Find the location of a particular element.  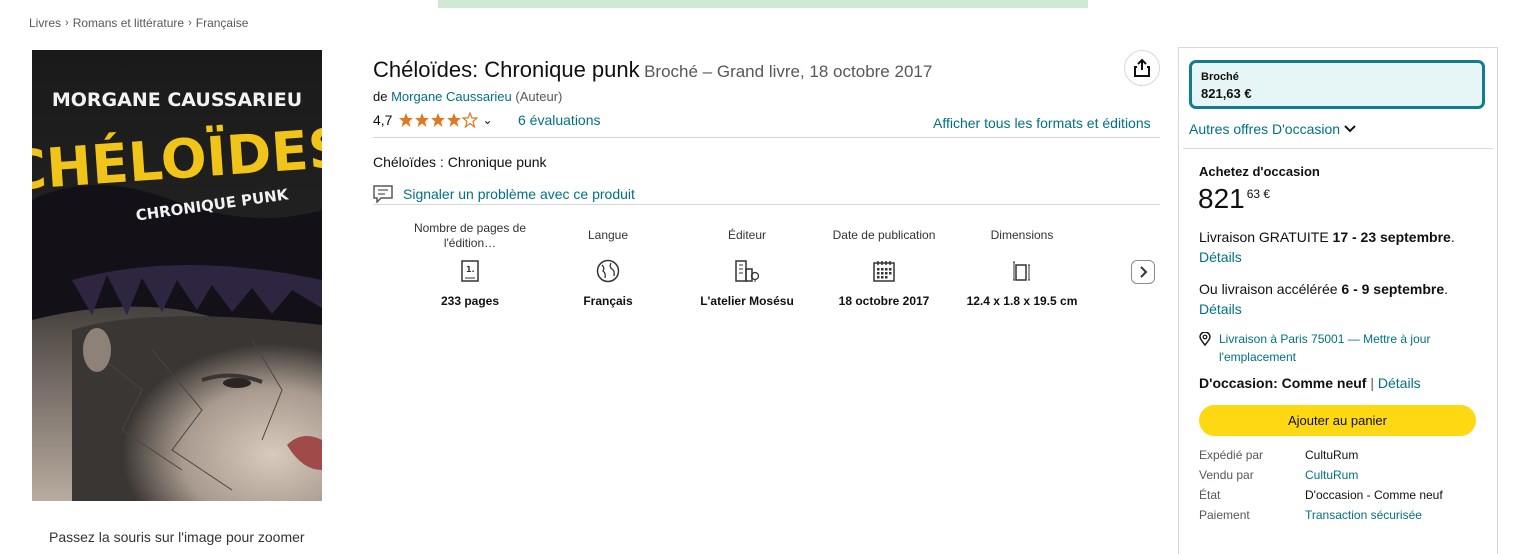

share-icon is located at coordinates (1142, 67).